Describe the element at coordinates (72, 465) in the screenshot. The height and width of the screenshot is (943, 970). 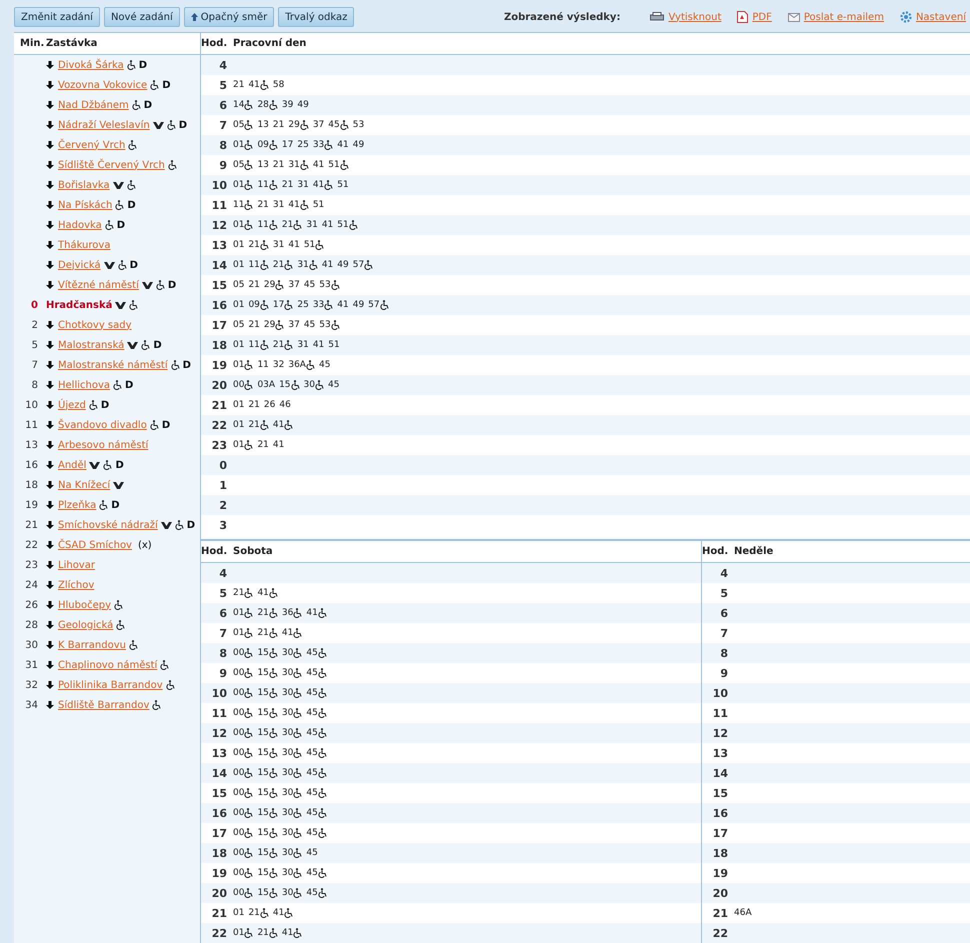
I see `stop-link: Anděl` at that location.